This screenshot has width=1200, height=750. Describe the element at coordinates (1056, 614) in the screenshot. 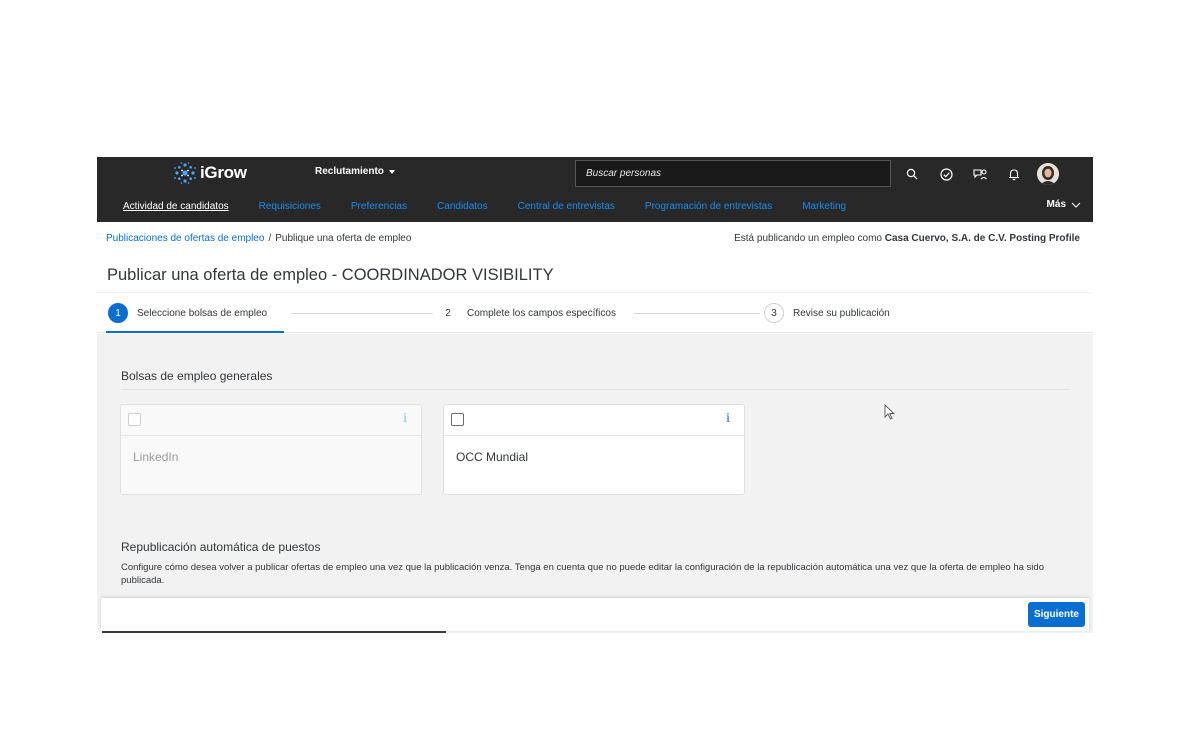

I see `next-button: Siguiente` at that location.